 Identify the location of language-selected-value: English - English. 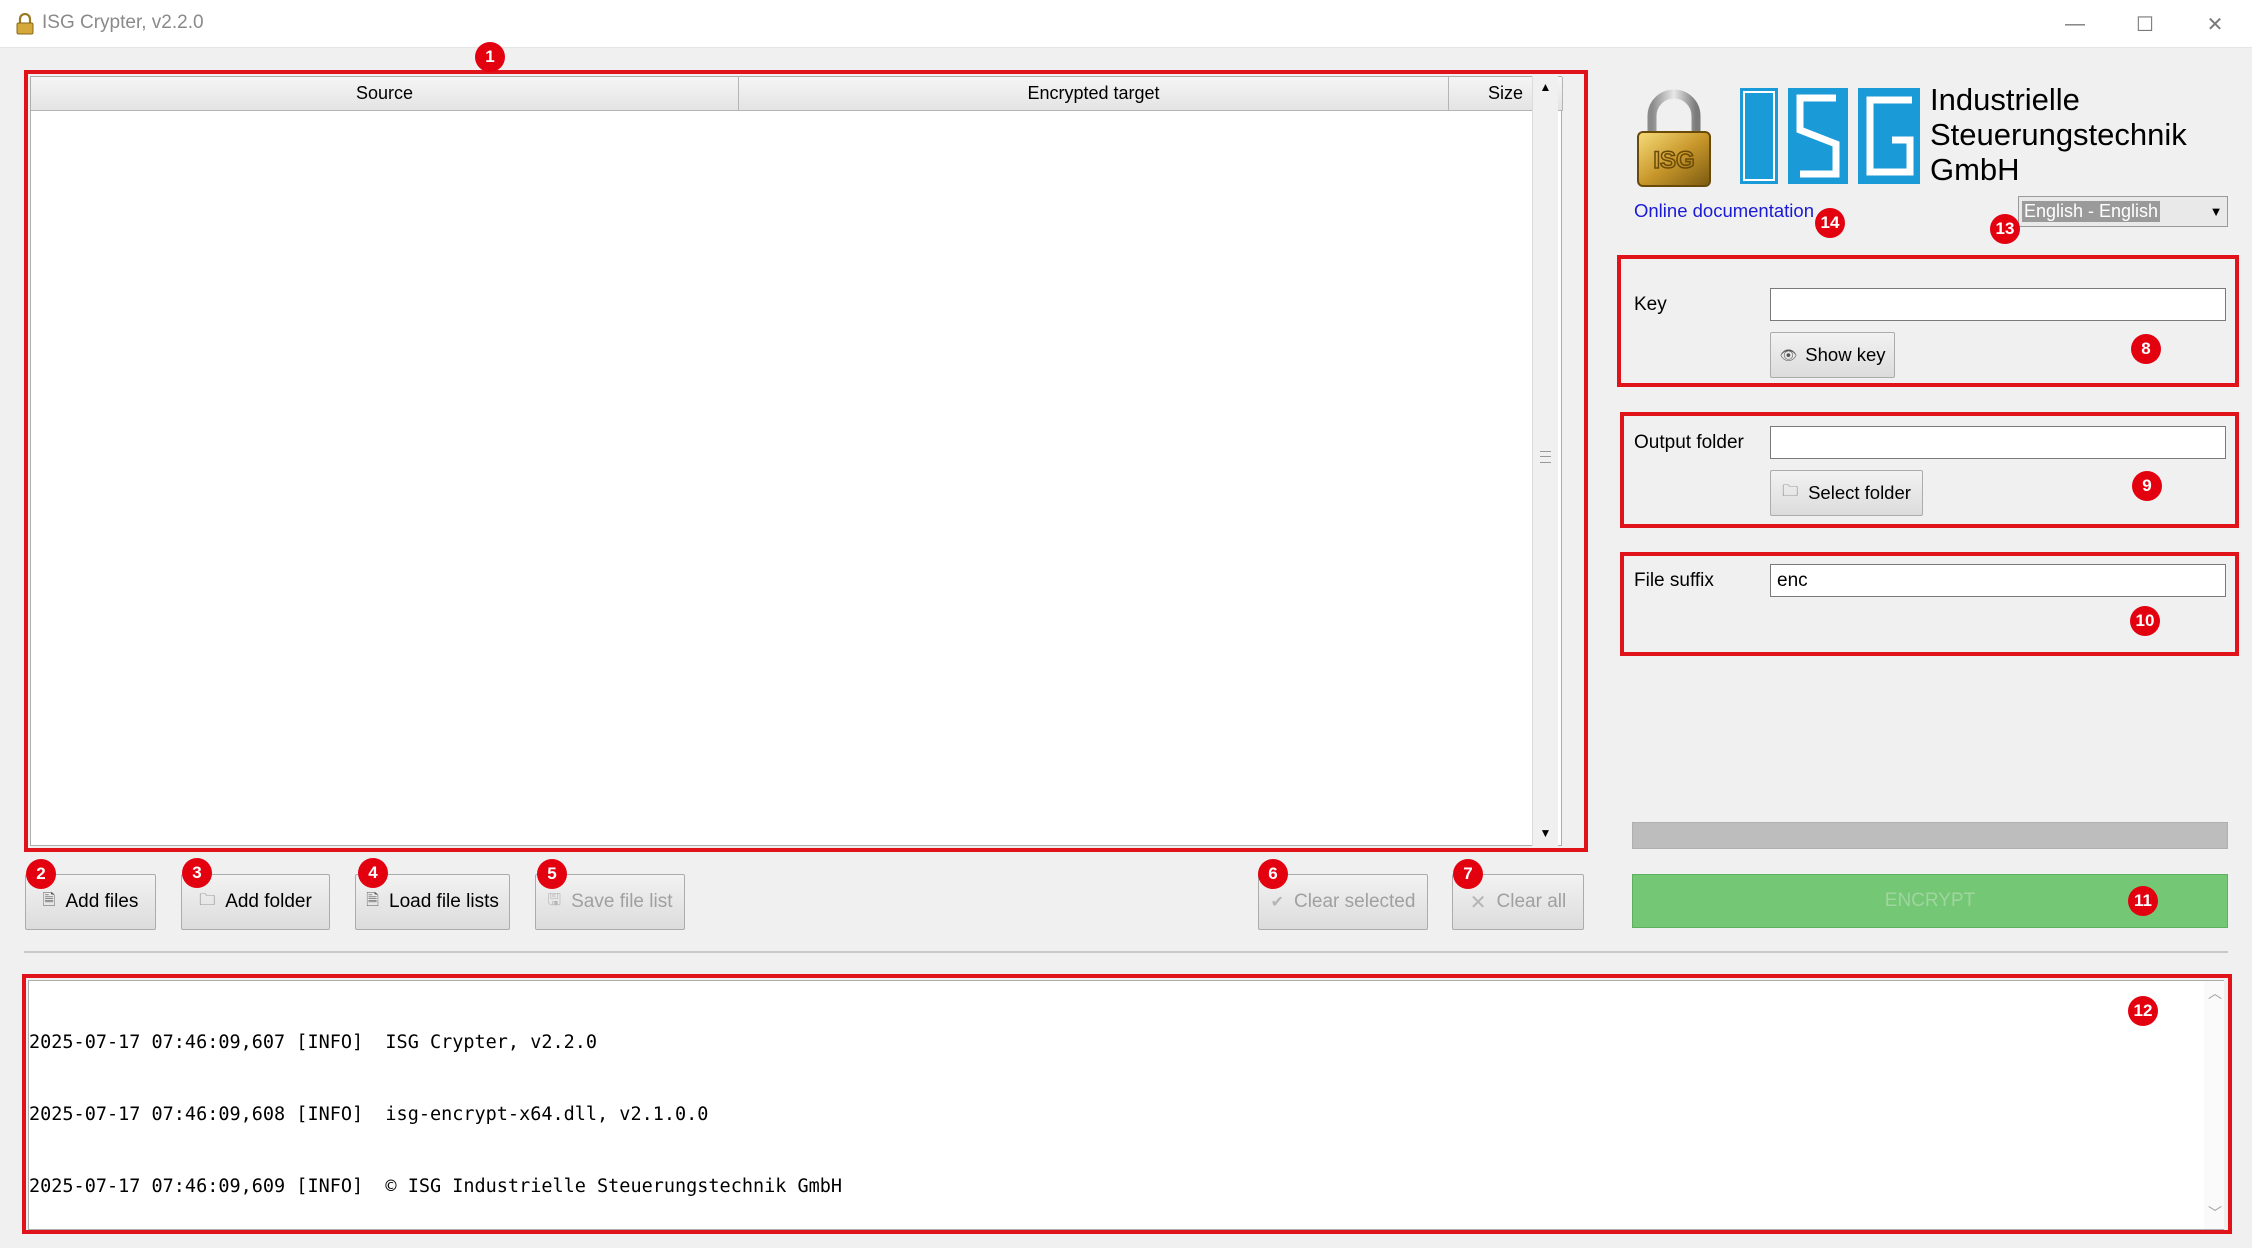
(2091, 211).